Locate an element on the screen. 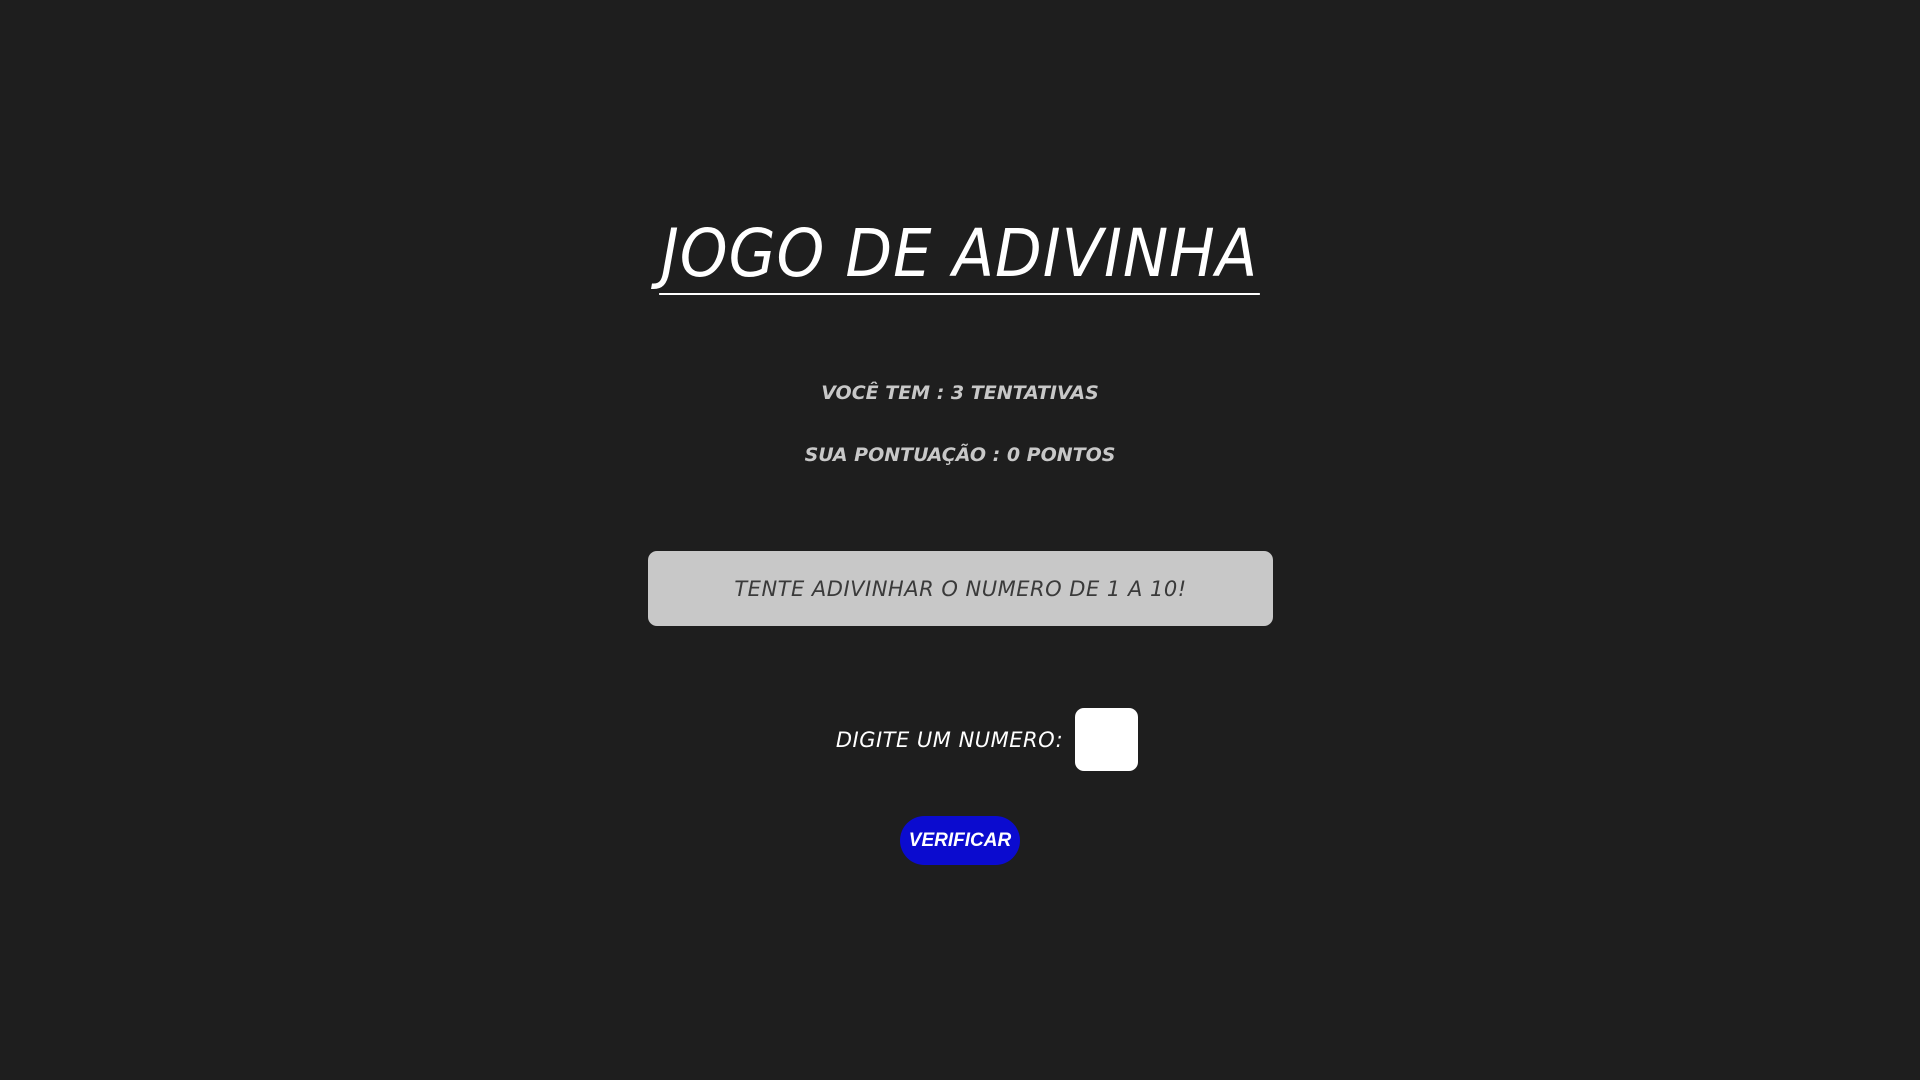 This screenshot has height=1080, width=1920. message-box: TENTE ADIVINHAR O NUMERO DE 1 A 10! is located at coordinates (960, 588).